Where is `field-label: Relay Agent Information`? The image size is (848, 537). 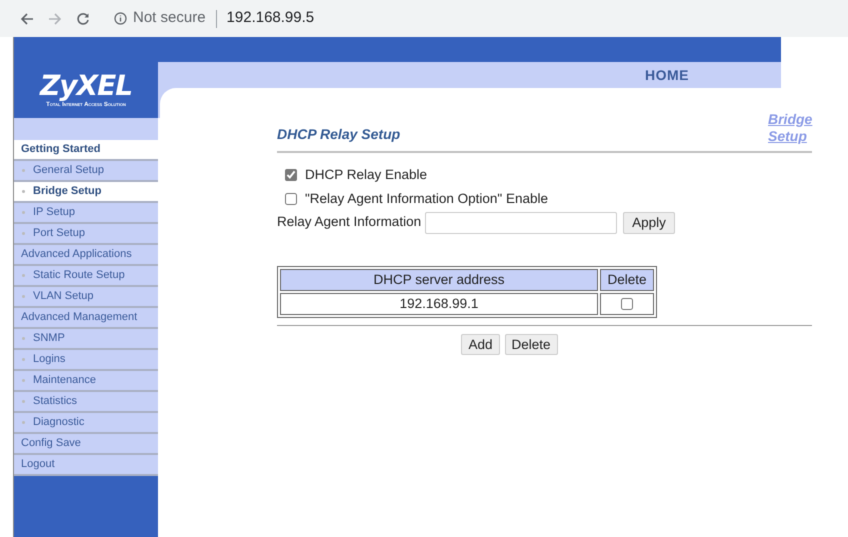 field-label: Relay Agent Information is located at coordinates (349, 222).